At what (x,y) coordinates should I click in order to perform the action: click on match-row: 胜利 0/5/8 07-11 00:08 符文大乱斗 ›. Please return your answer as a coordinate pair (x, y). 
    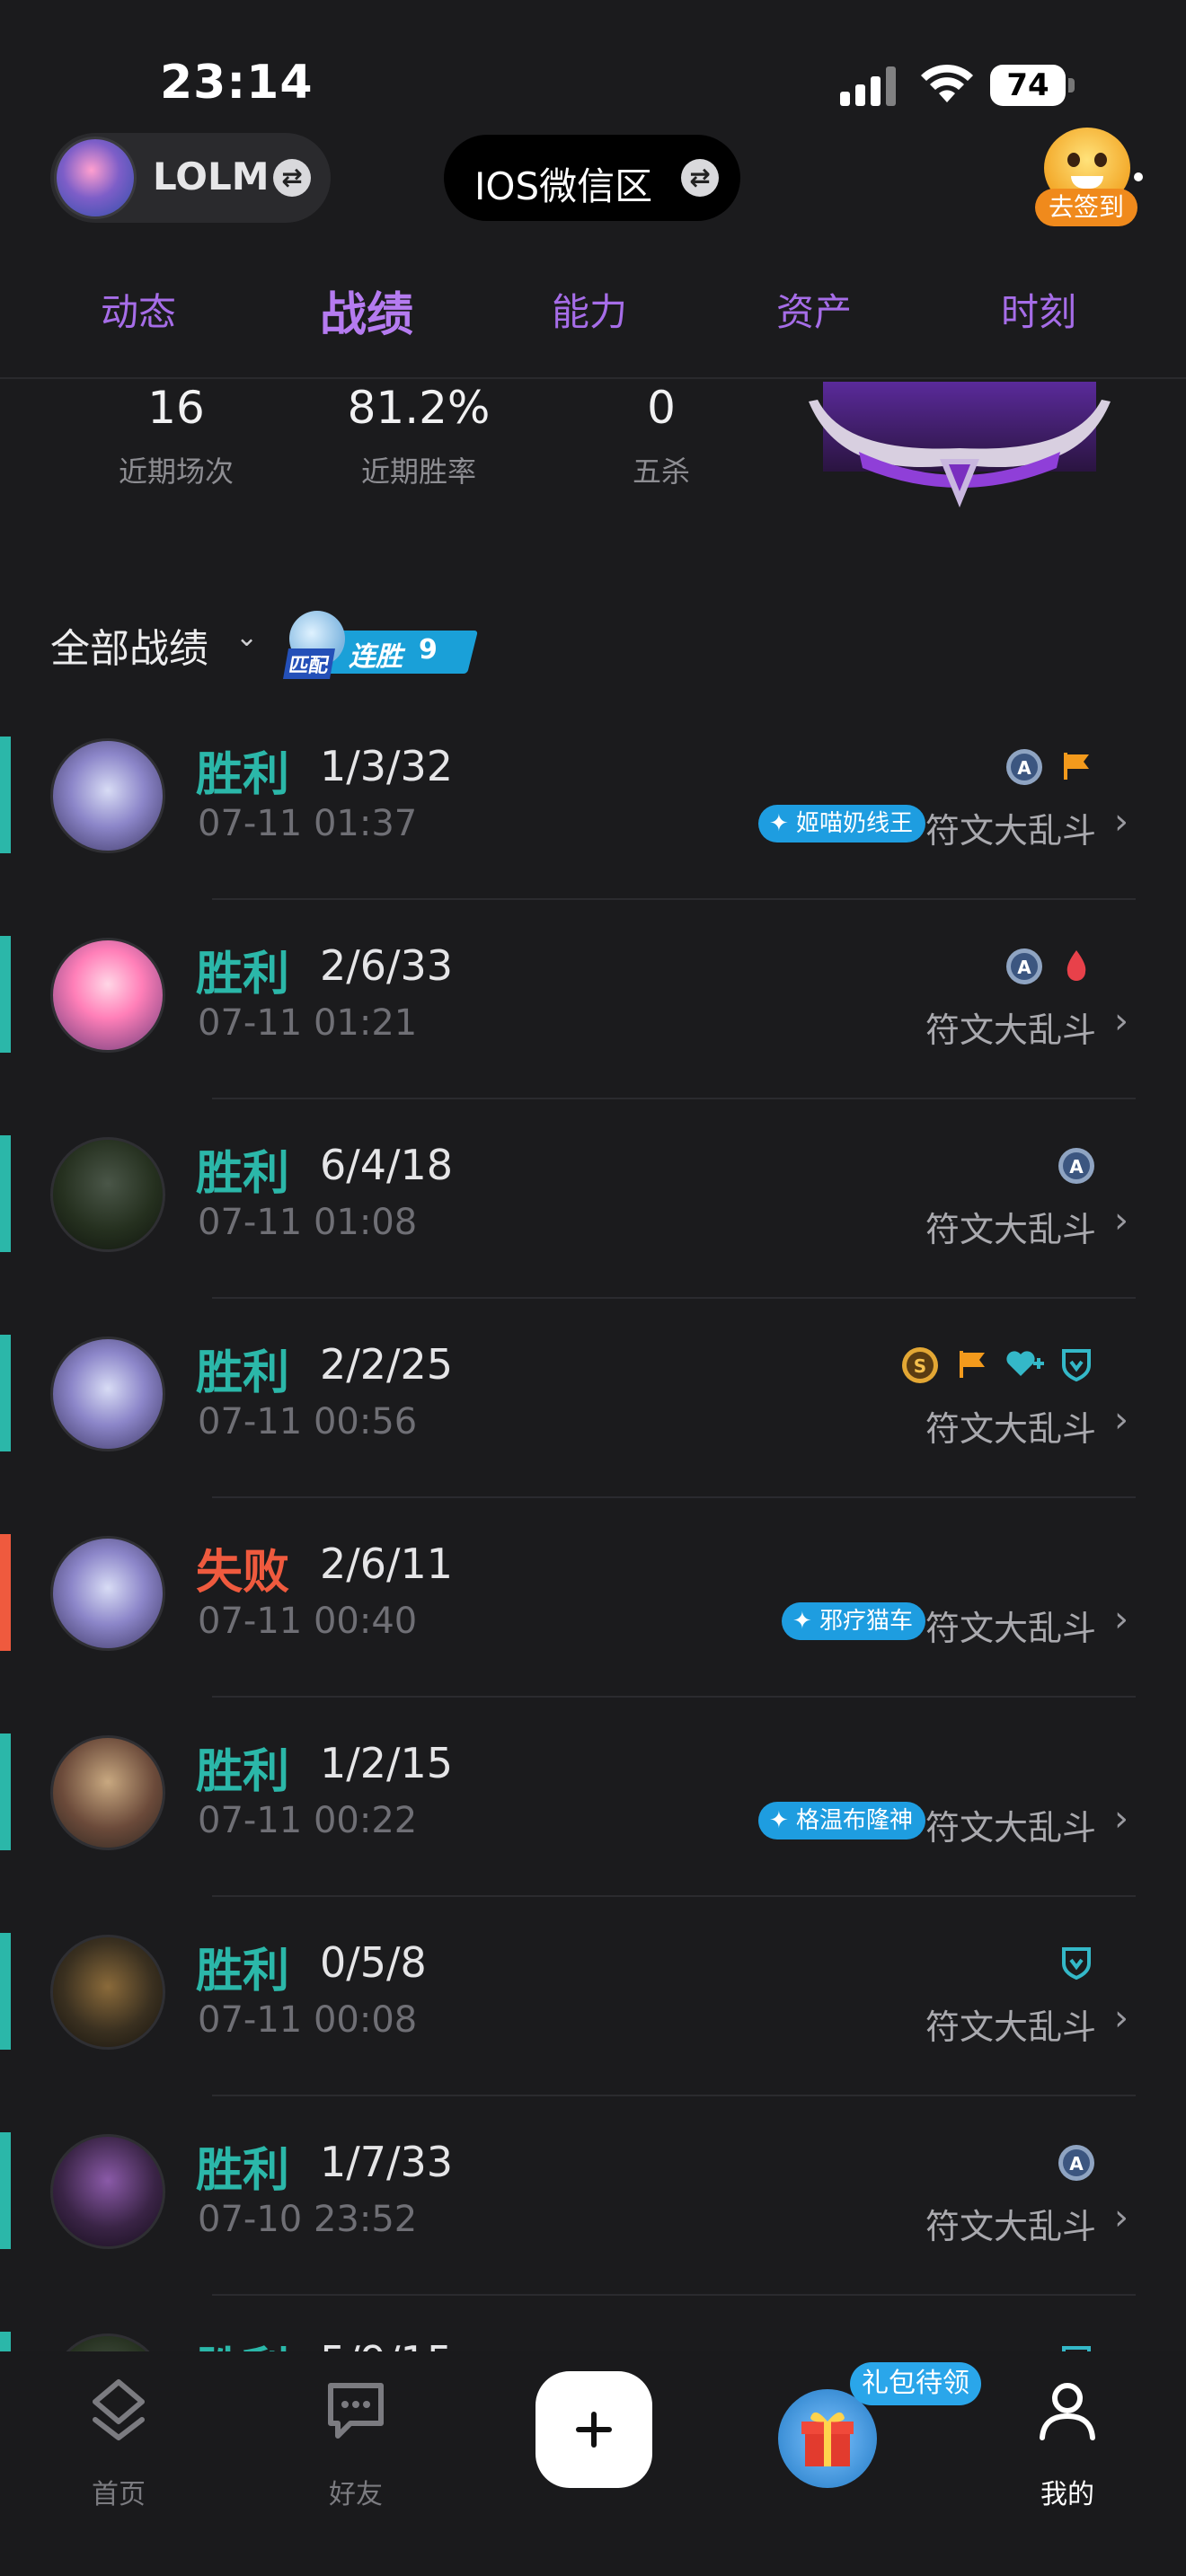
    Looking at the image, I should click on (593, 2014).